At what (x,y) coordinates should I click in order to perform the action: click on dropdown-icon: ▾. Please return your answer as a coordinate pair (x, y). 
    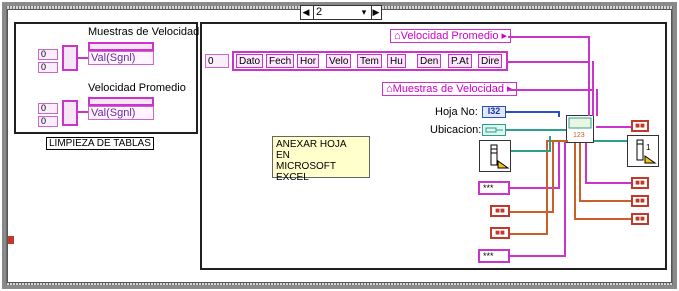
    Looking at the image, I should click on (364, 12).